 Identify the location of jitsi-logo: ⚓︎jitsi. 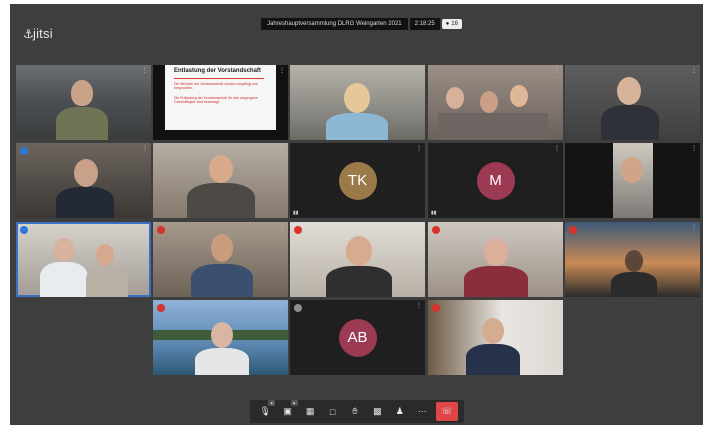
(38, 33).